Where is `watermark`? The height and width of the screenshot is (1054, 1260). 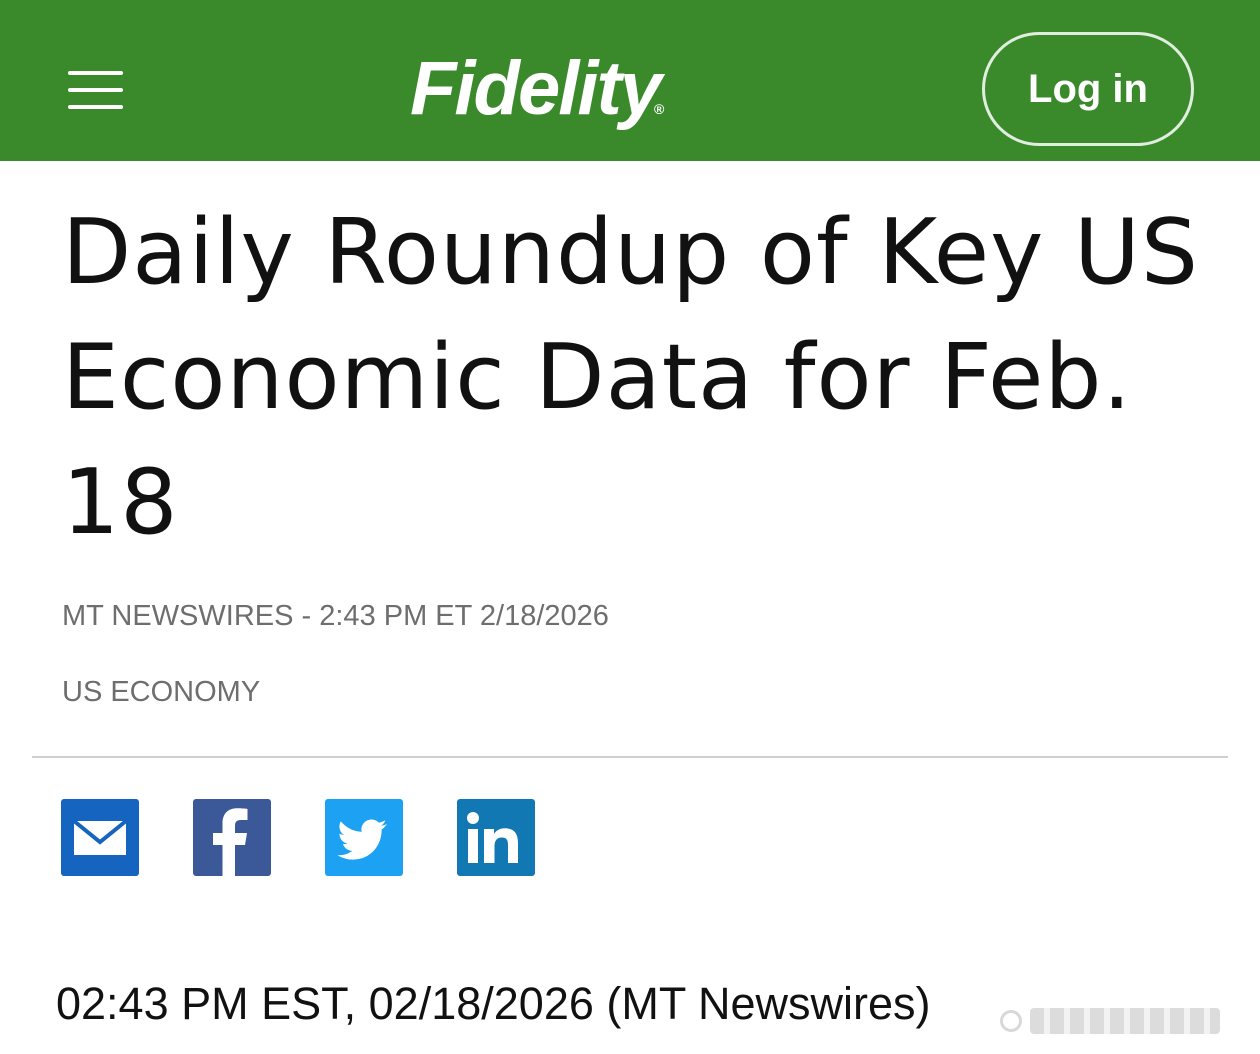
watermark is located at coordinates (1125, 1021).